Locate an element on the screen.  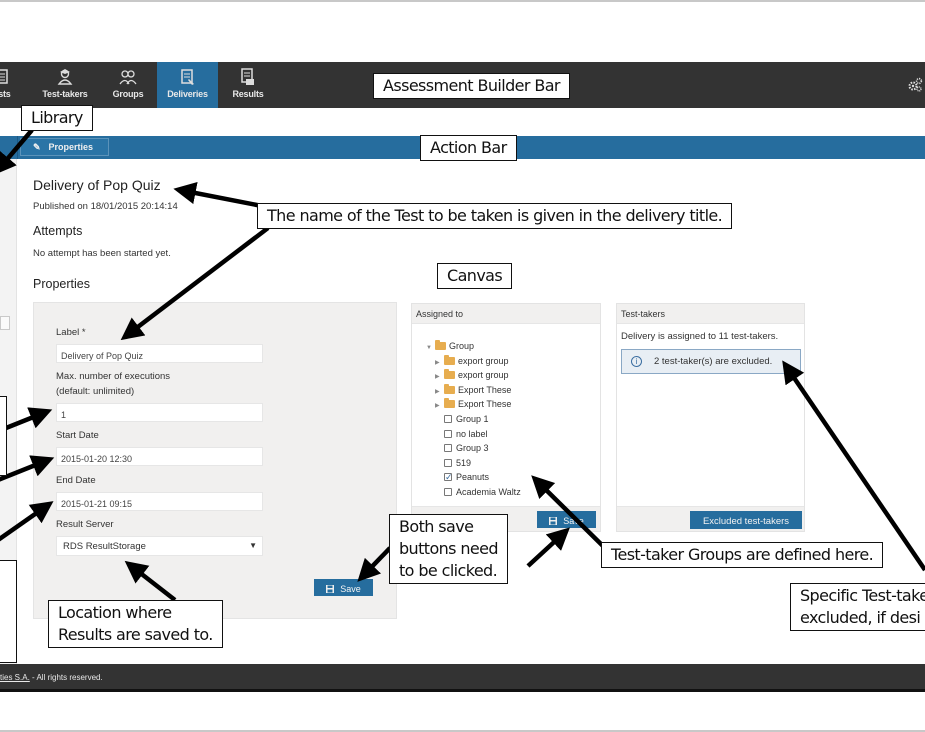
group-checkbox-item: no label is located at coordinates (473, 434).